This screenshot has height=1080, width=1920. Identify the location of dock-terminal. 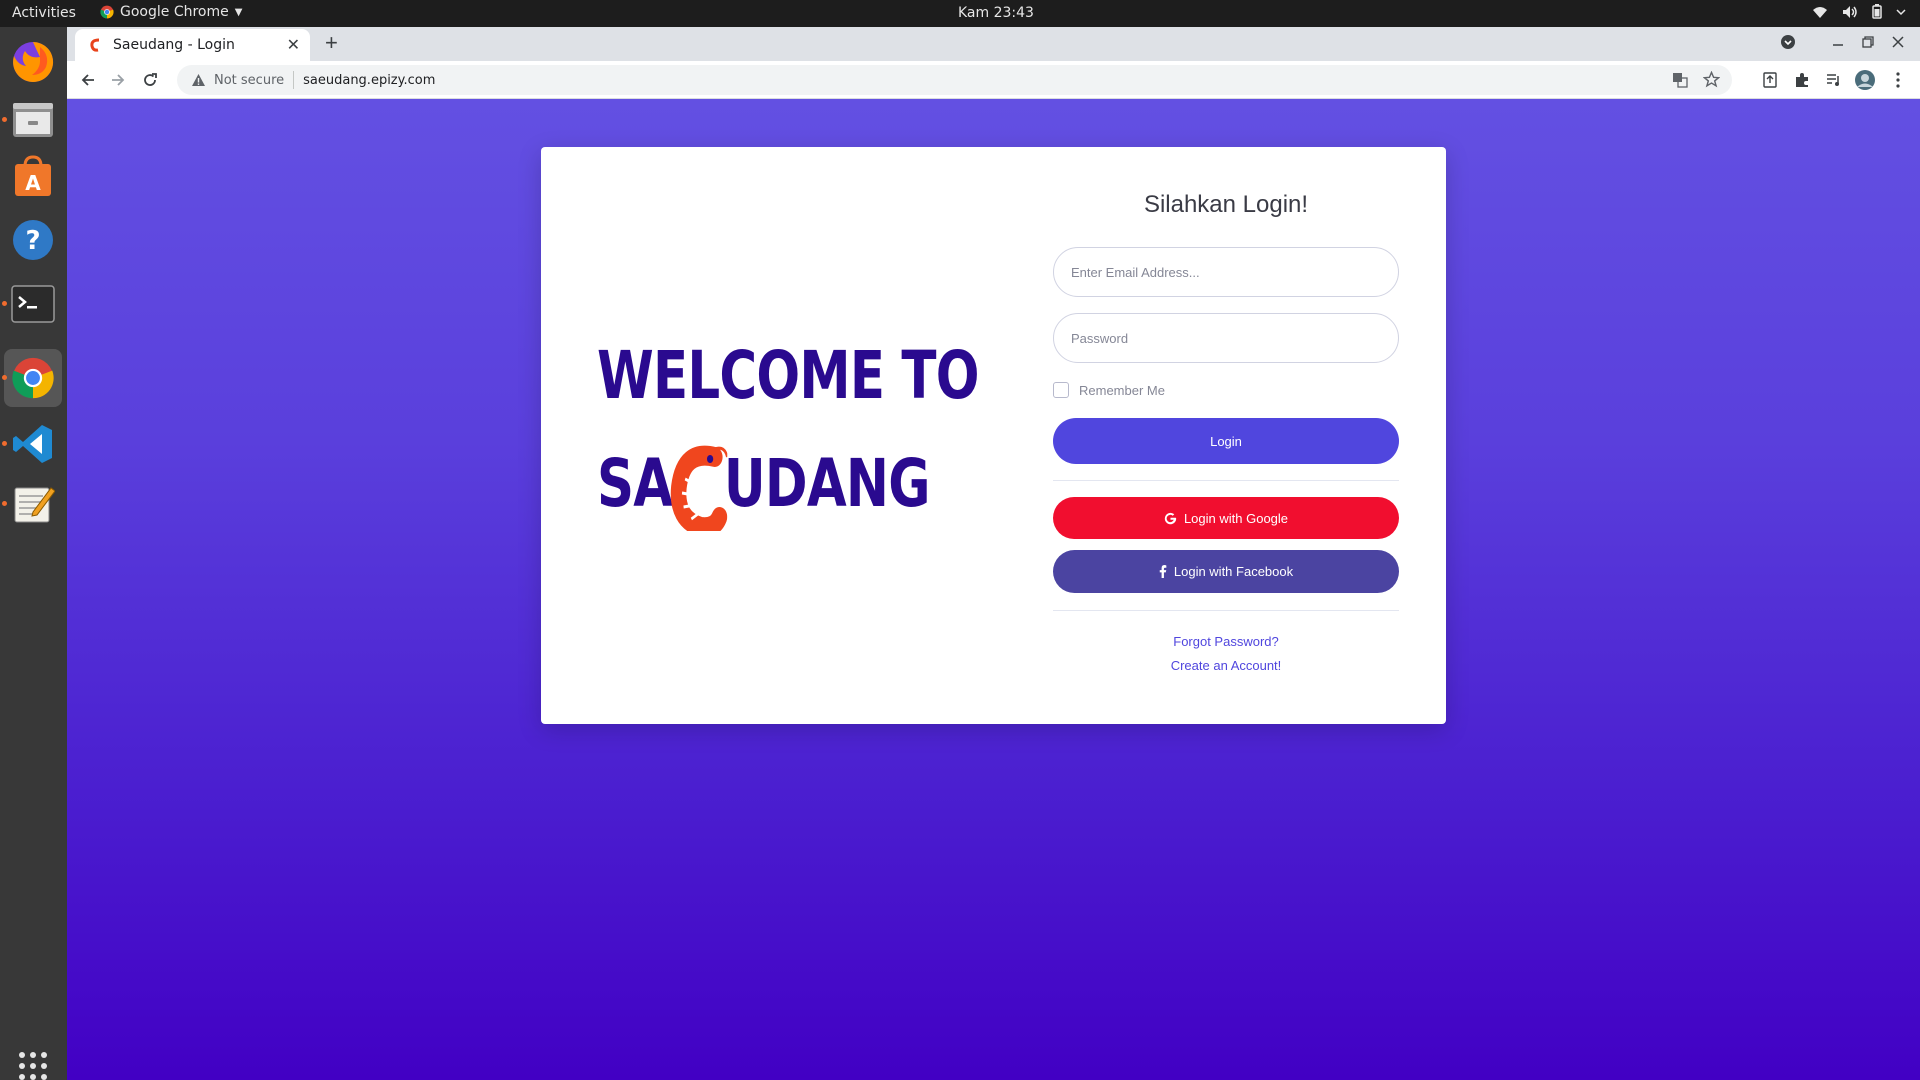
(32, 304).